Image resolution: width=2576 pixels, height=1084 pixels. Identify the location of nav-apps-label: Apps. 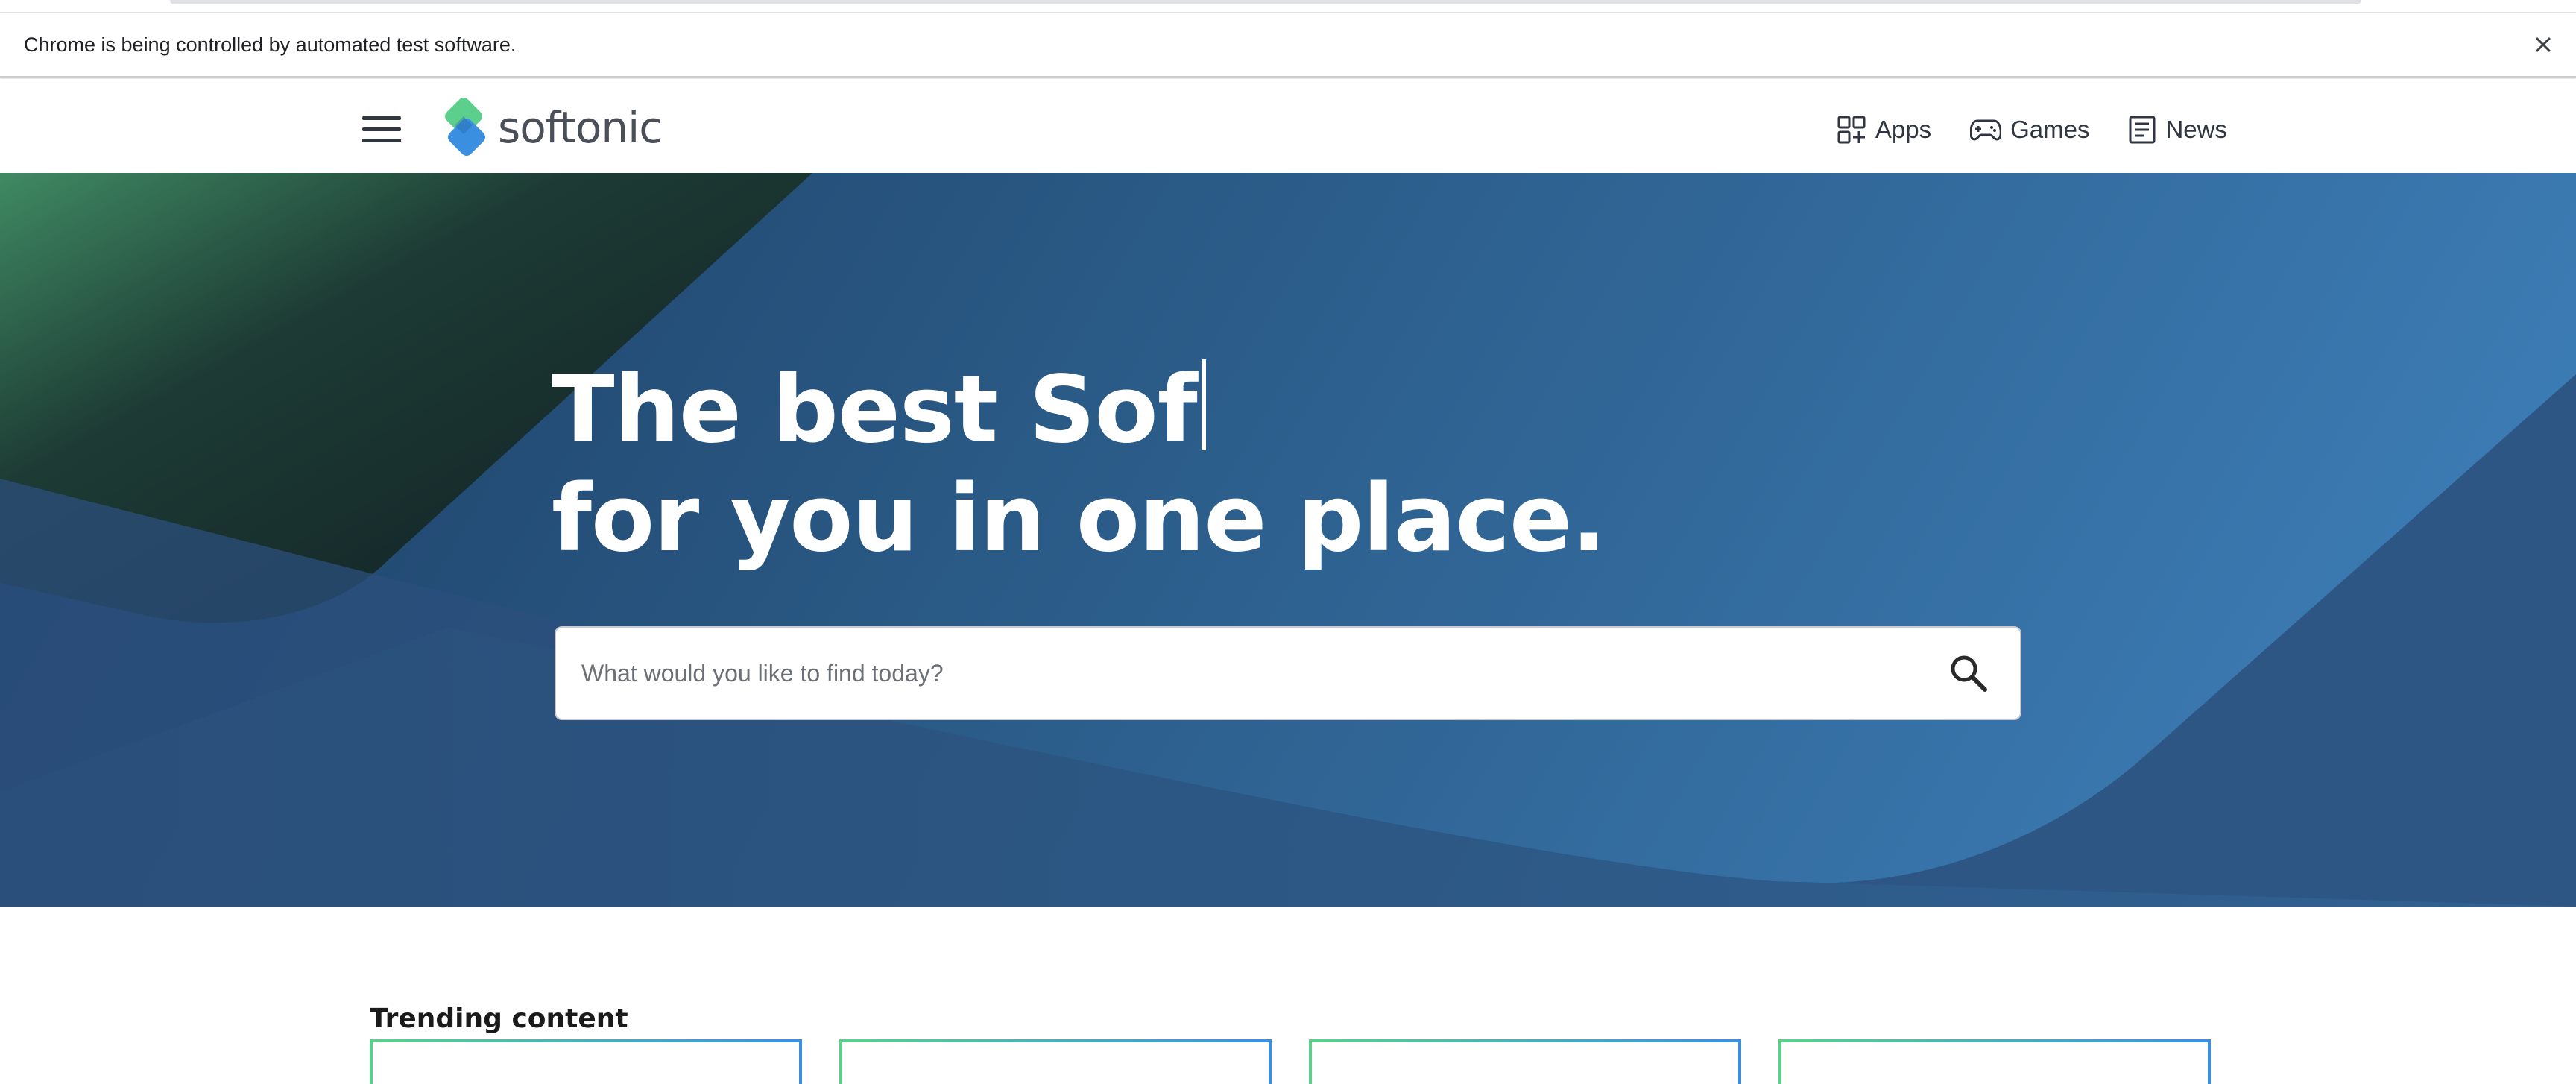
(1903, 129).